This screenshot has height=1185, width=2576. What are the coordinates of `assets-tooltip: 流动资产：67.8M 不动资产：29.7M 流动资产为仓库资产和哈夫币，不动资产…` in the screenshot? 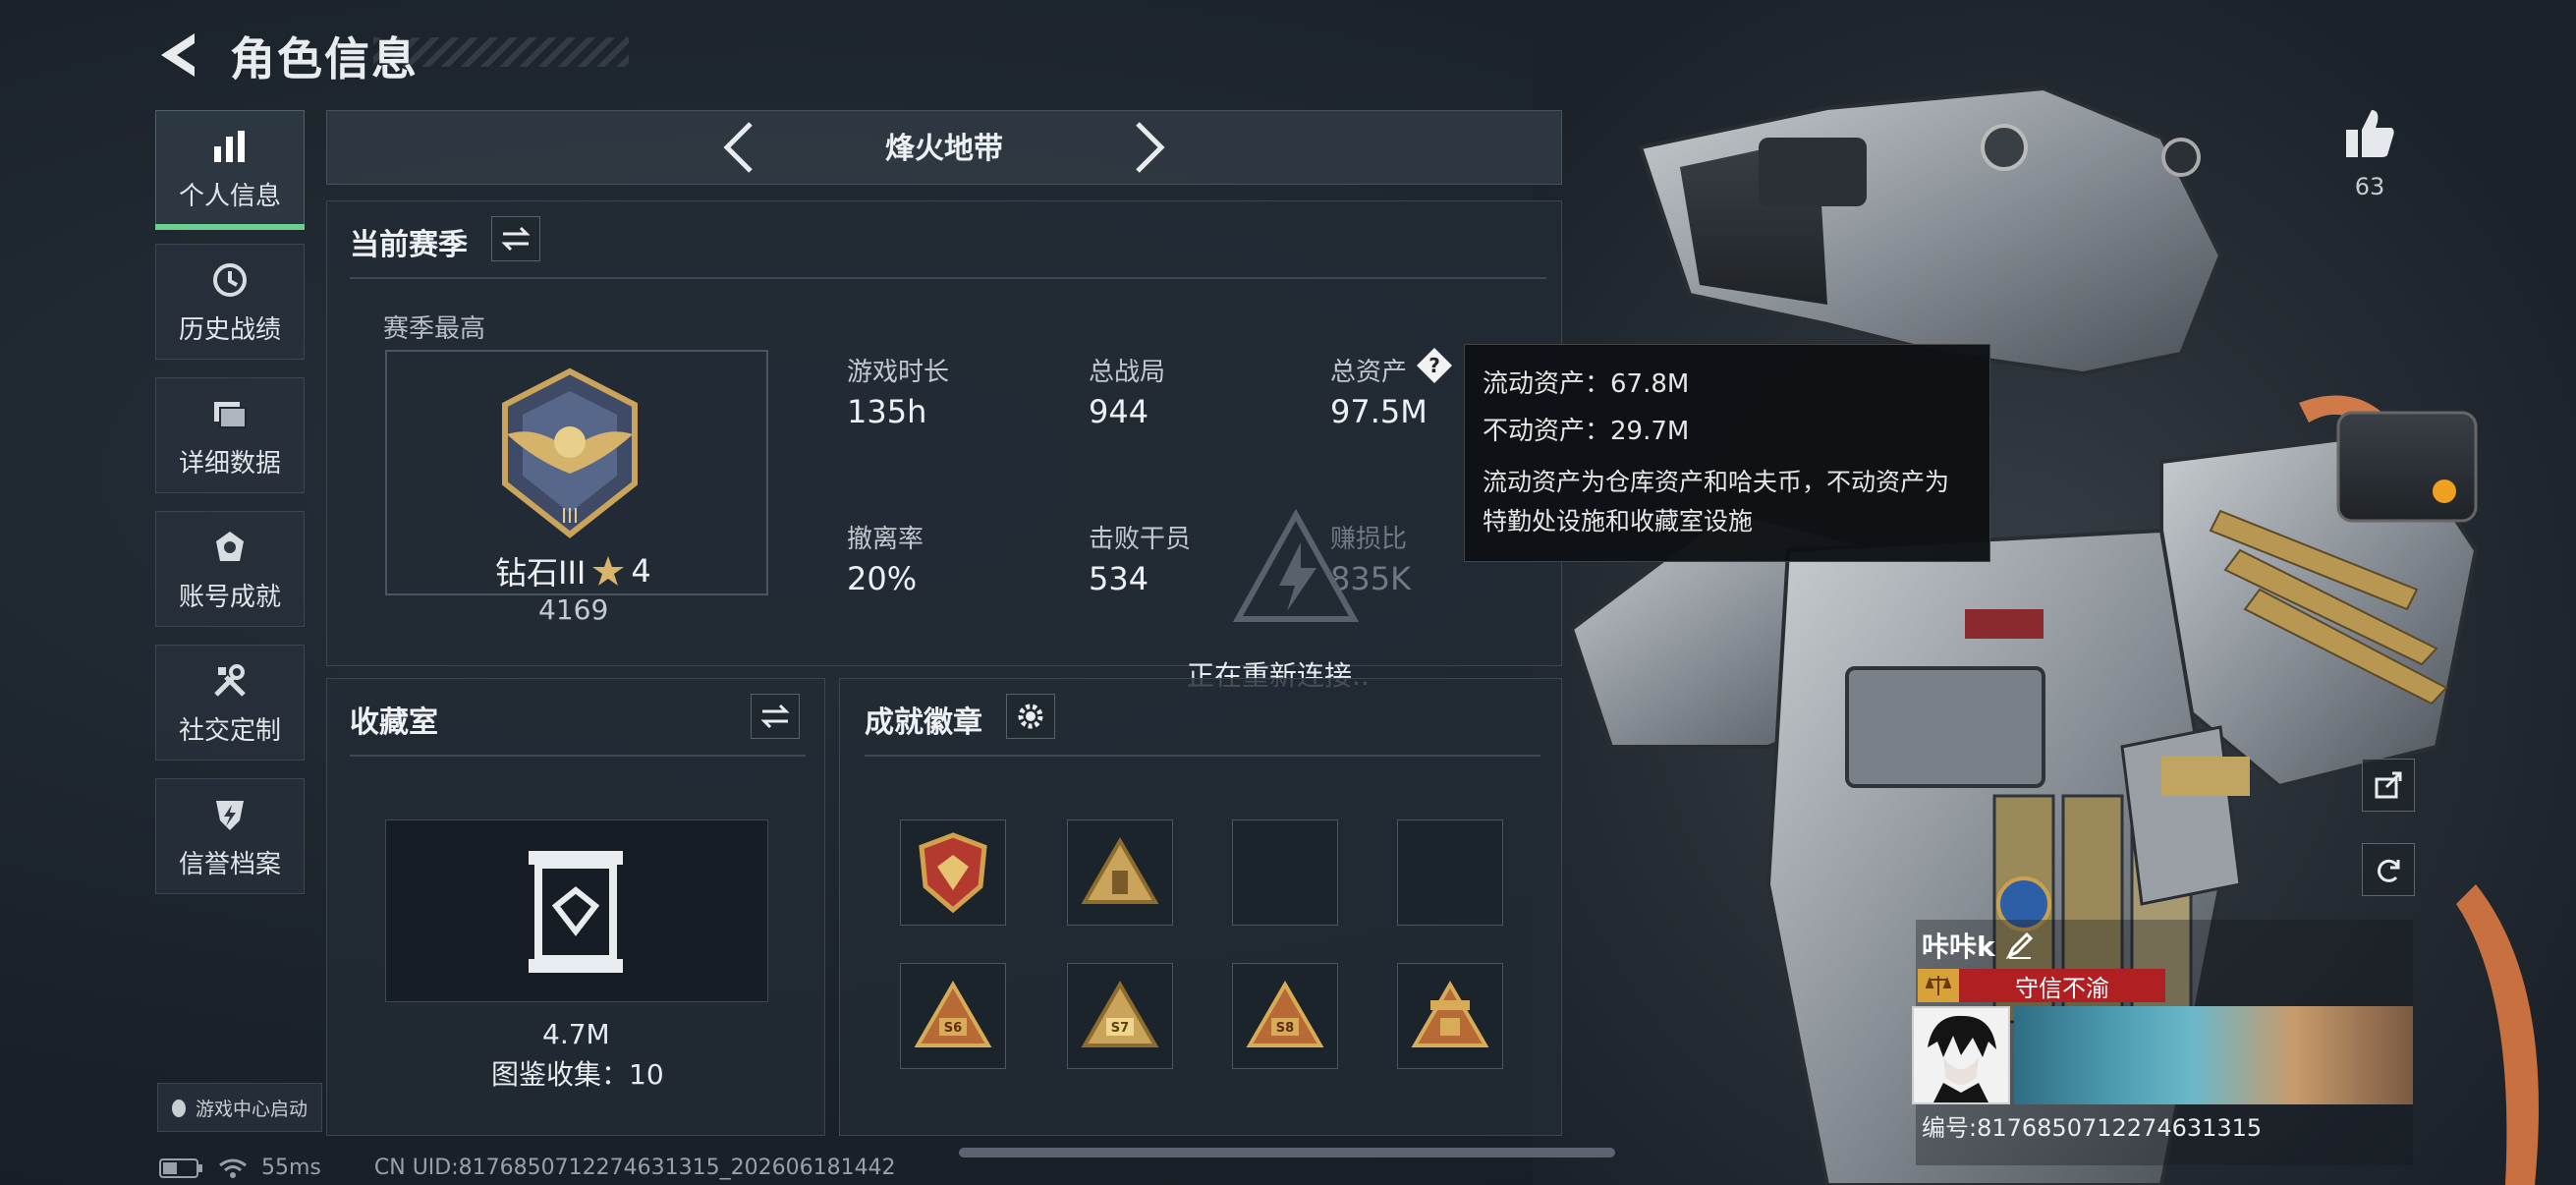 It's located at (1727, 453).